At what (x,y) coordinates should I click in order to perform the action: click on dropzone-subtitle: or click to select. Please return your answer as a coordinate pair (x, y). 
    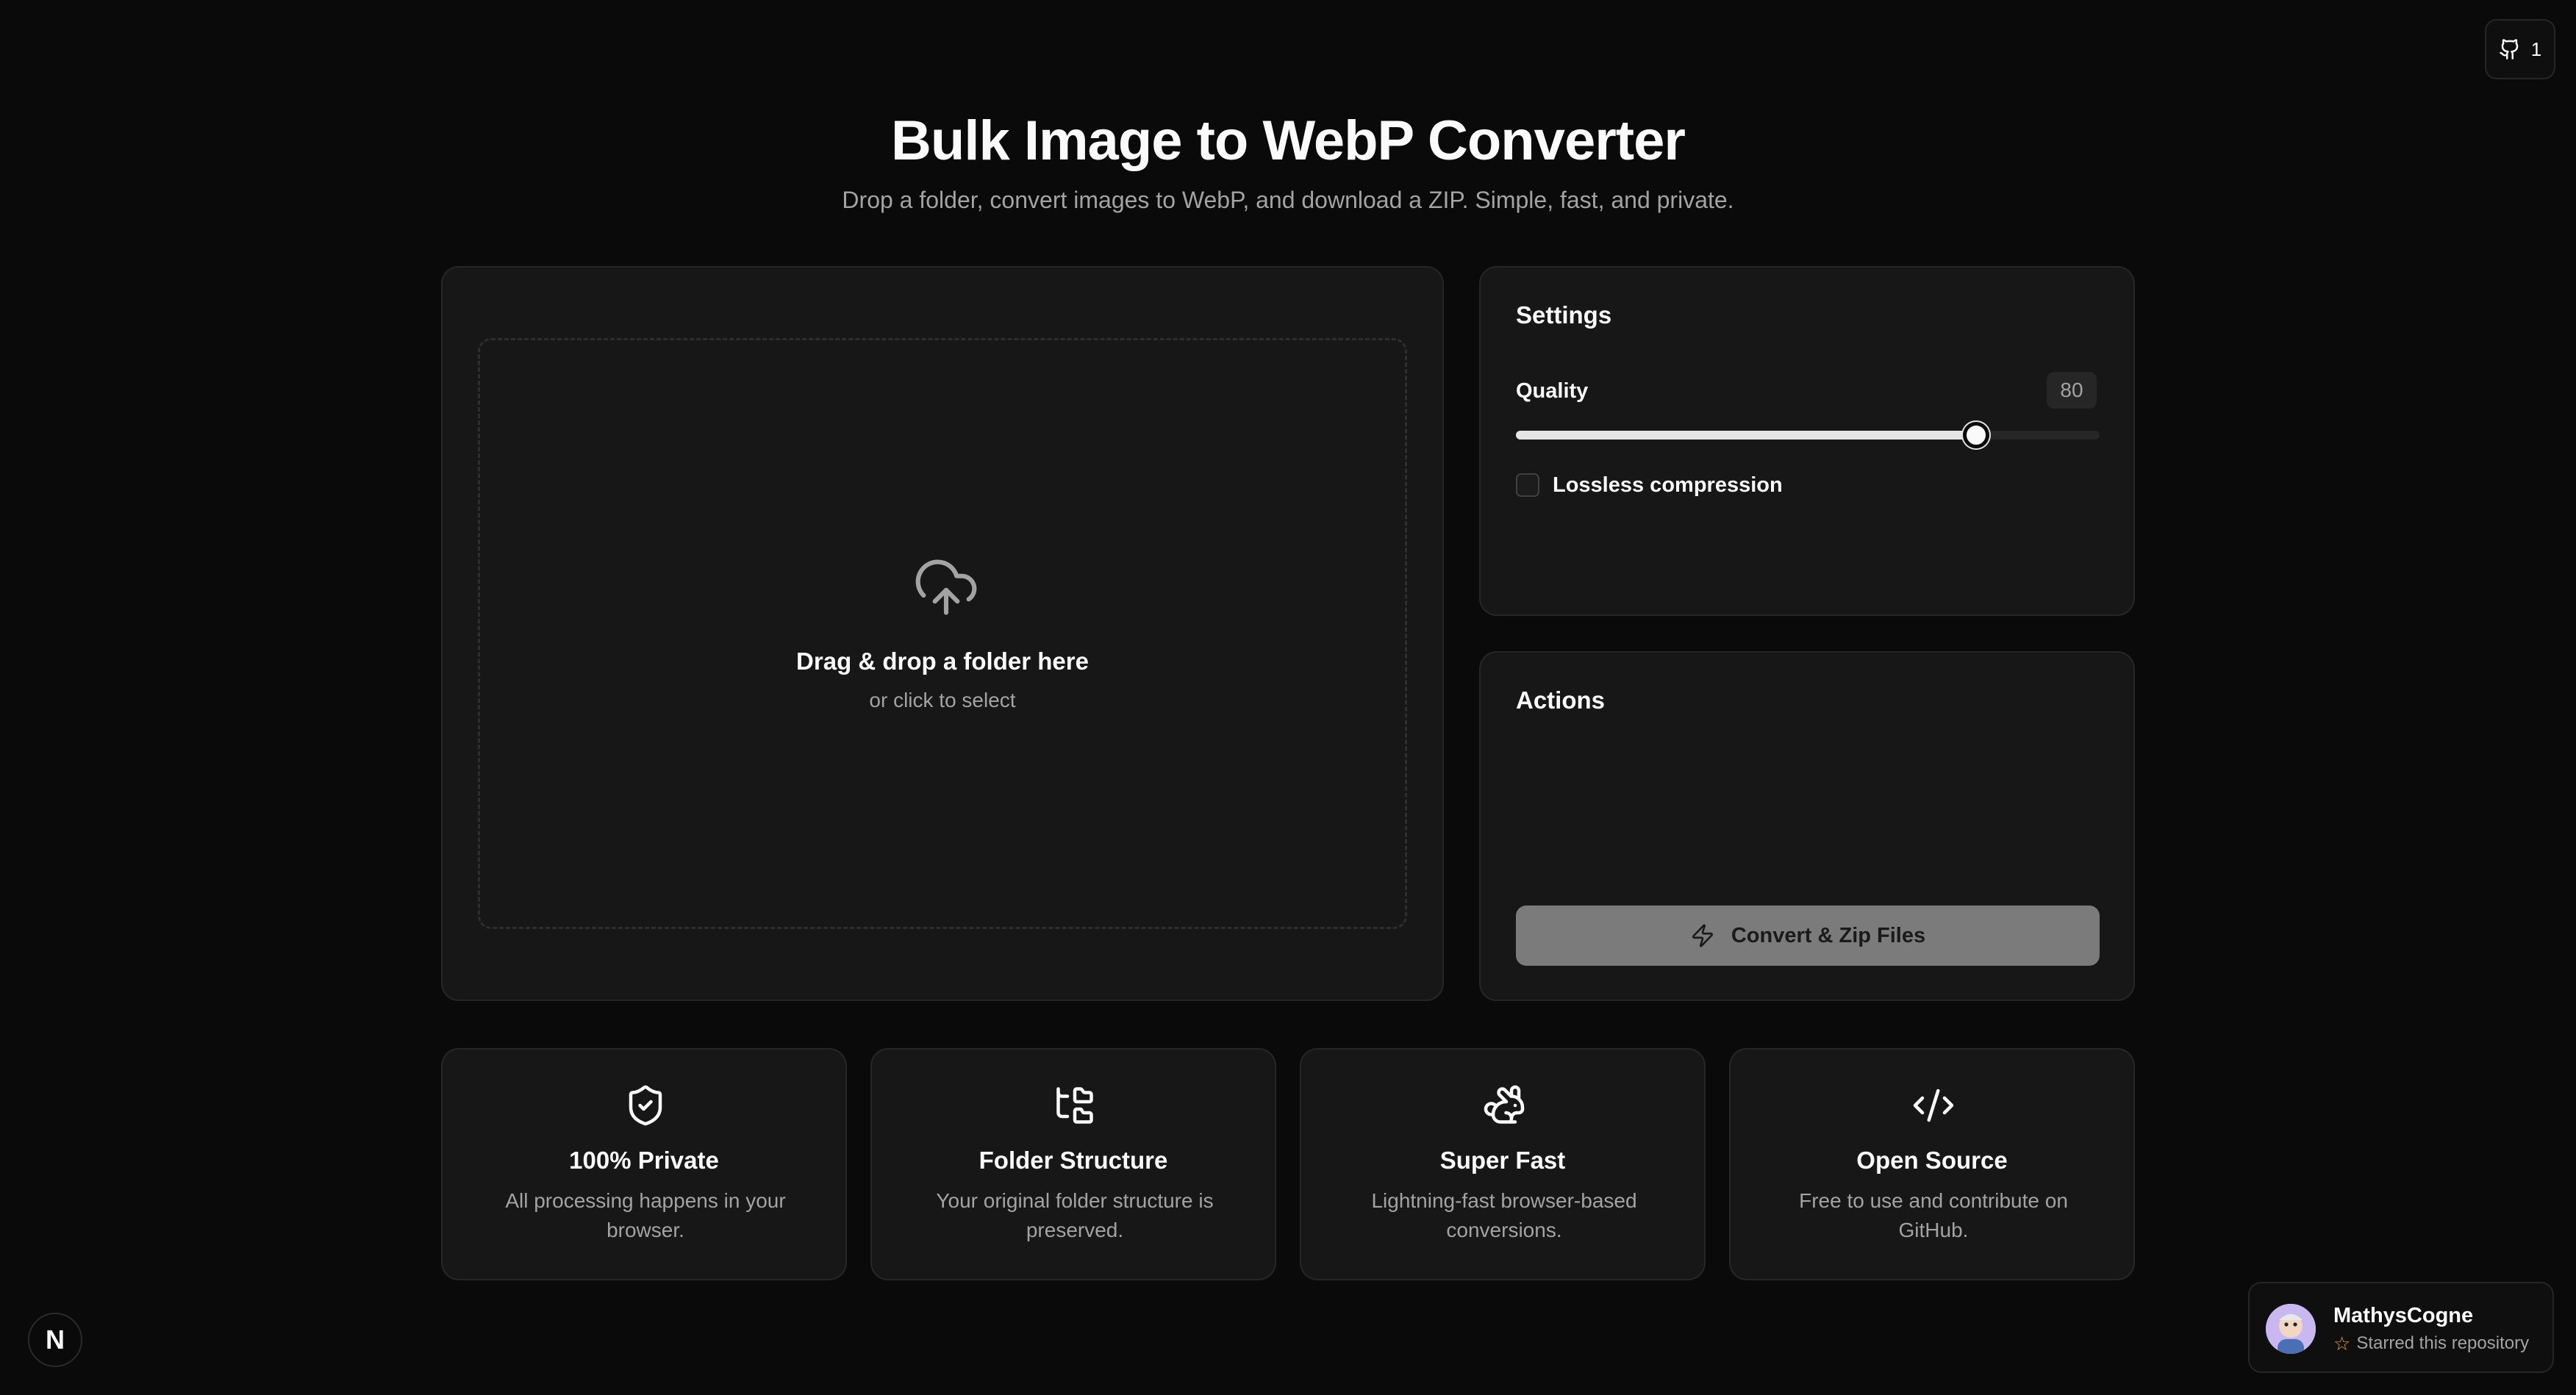
    Looking at the image, I should click on (943, 700).